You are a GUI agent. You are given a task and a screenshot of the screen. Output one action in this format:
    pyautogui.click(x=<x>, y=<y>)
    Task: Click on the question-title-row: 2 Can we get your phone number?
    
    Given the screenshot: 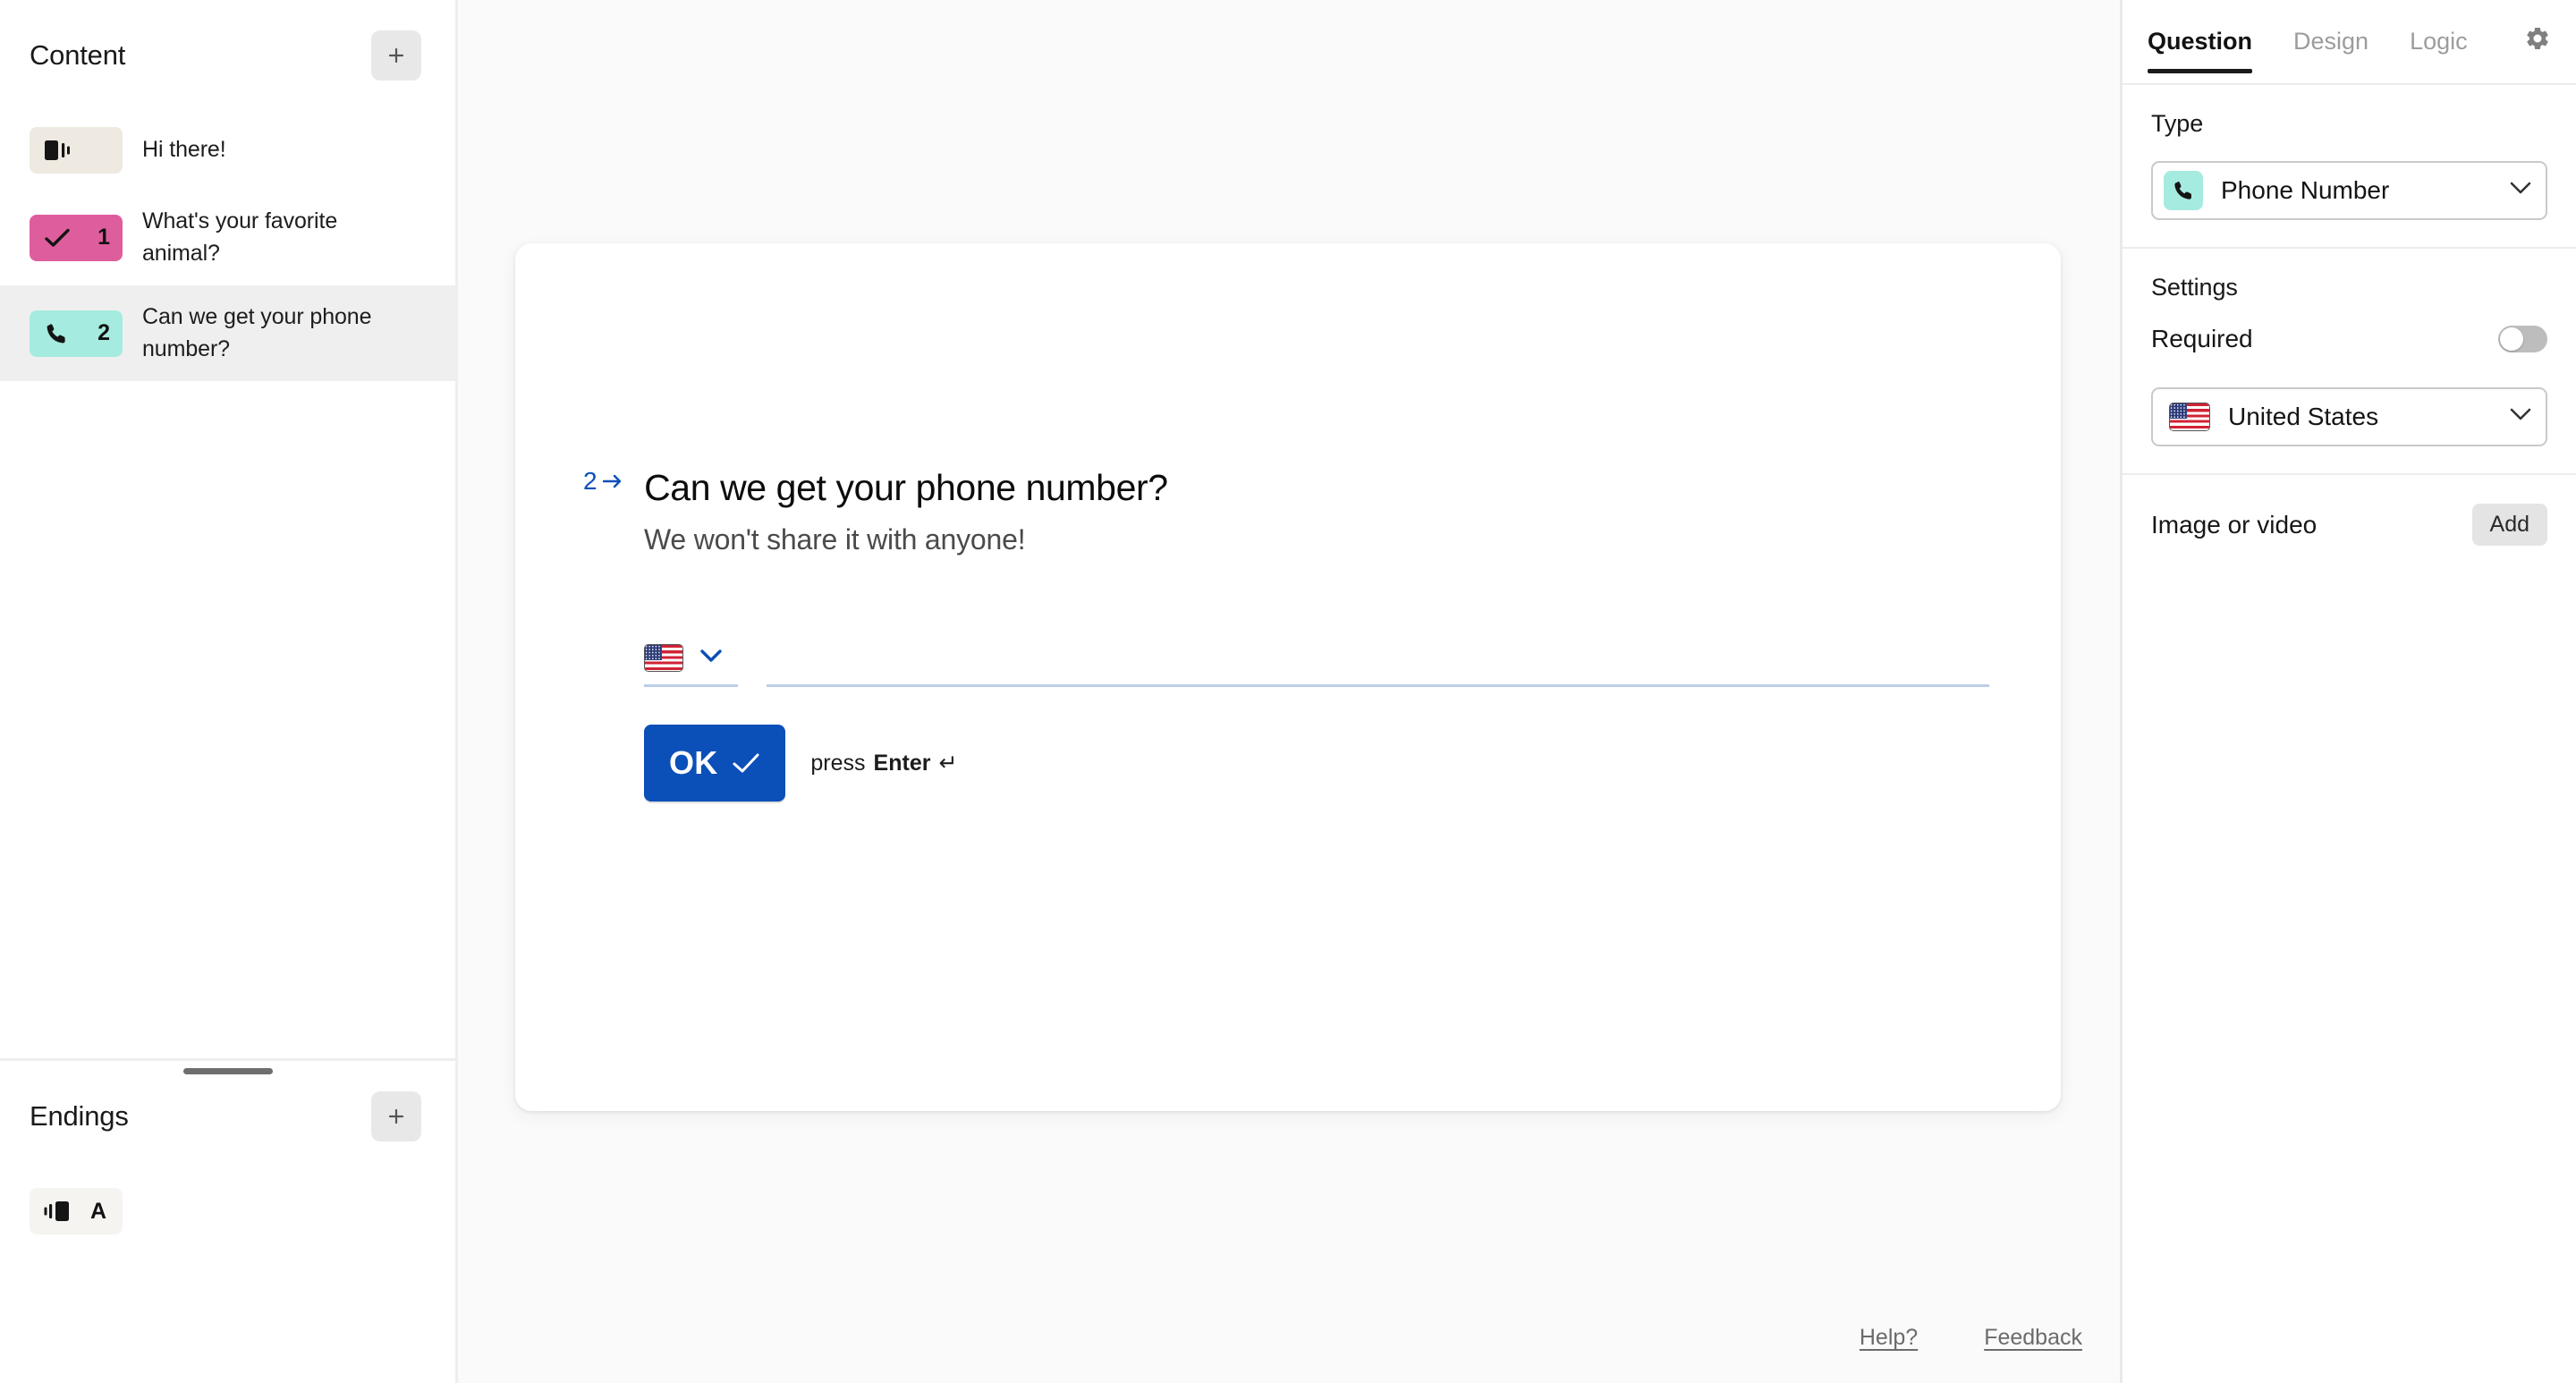 What is the action you would take?
    pyautogui.click(x=1286, y=488)
    